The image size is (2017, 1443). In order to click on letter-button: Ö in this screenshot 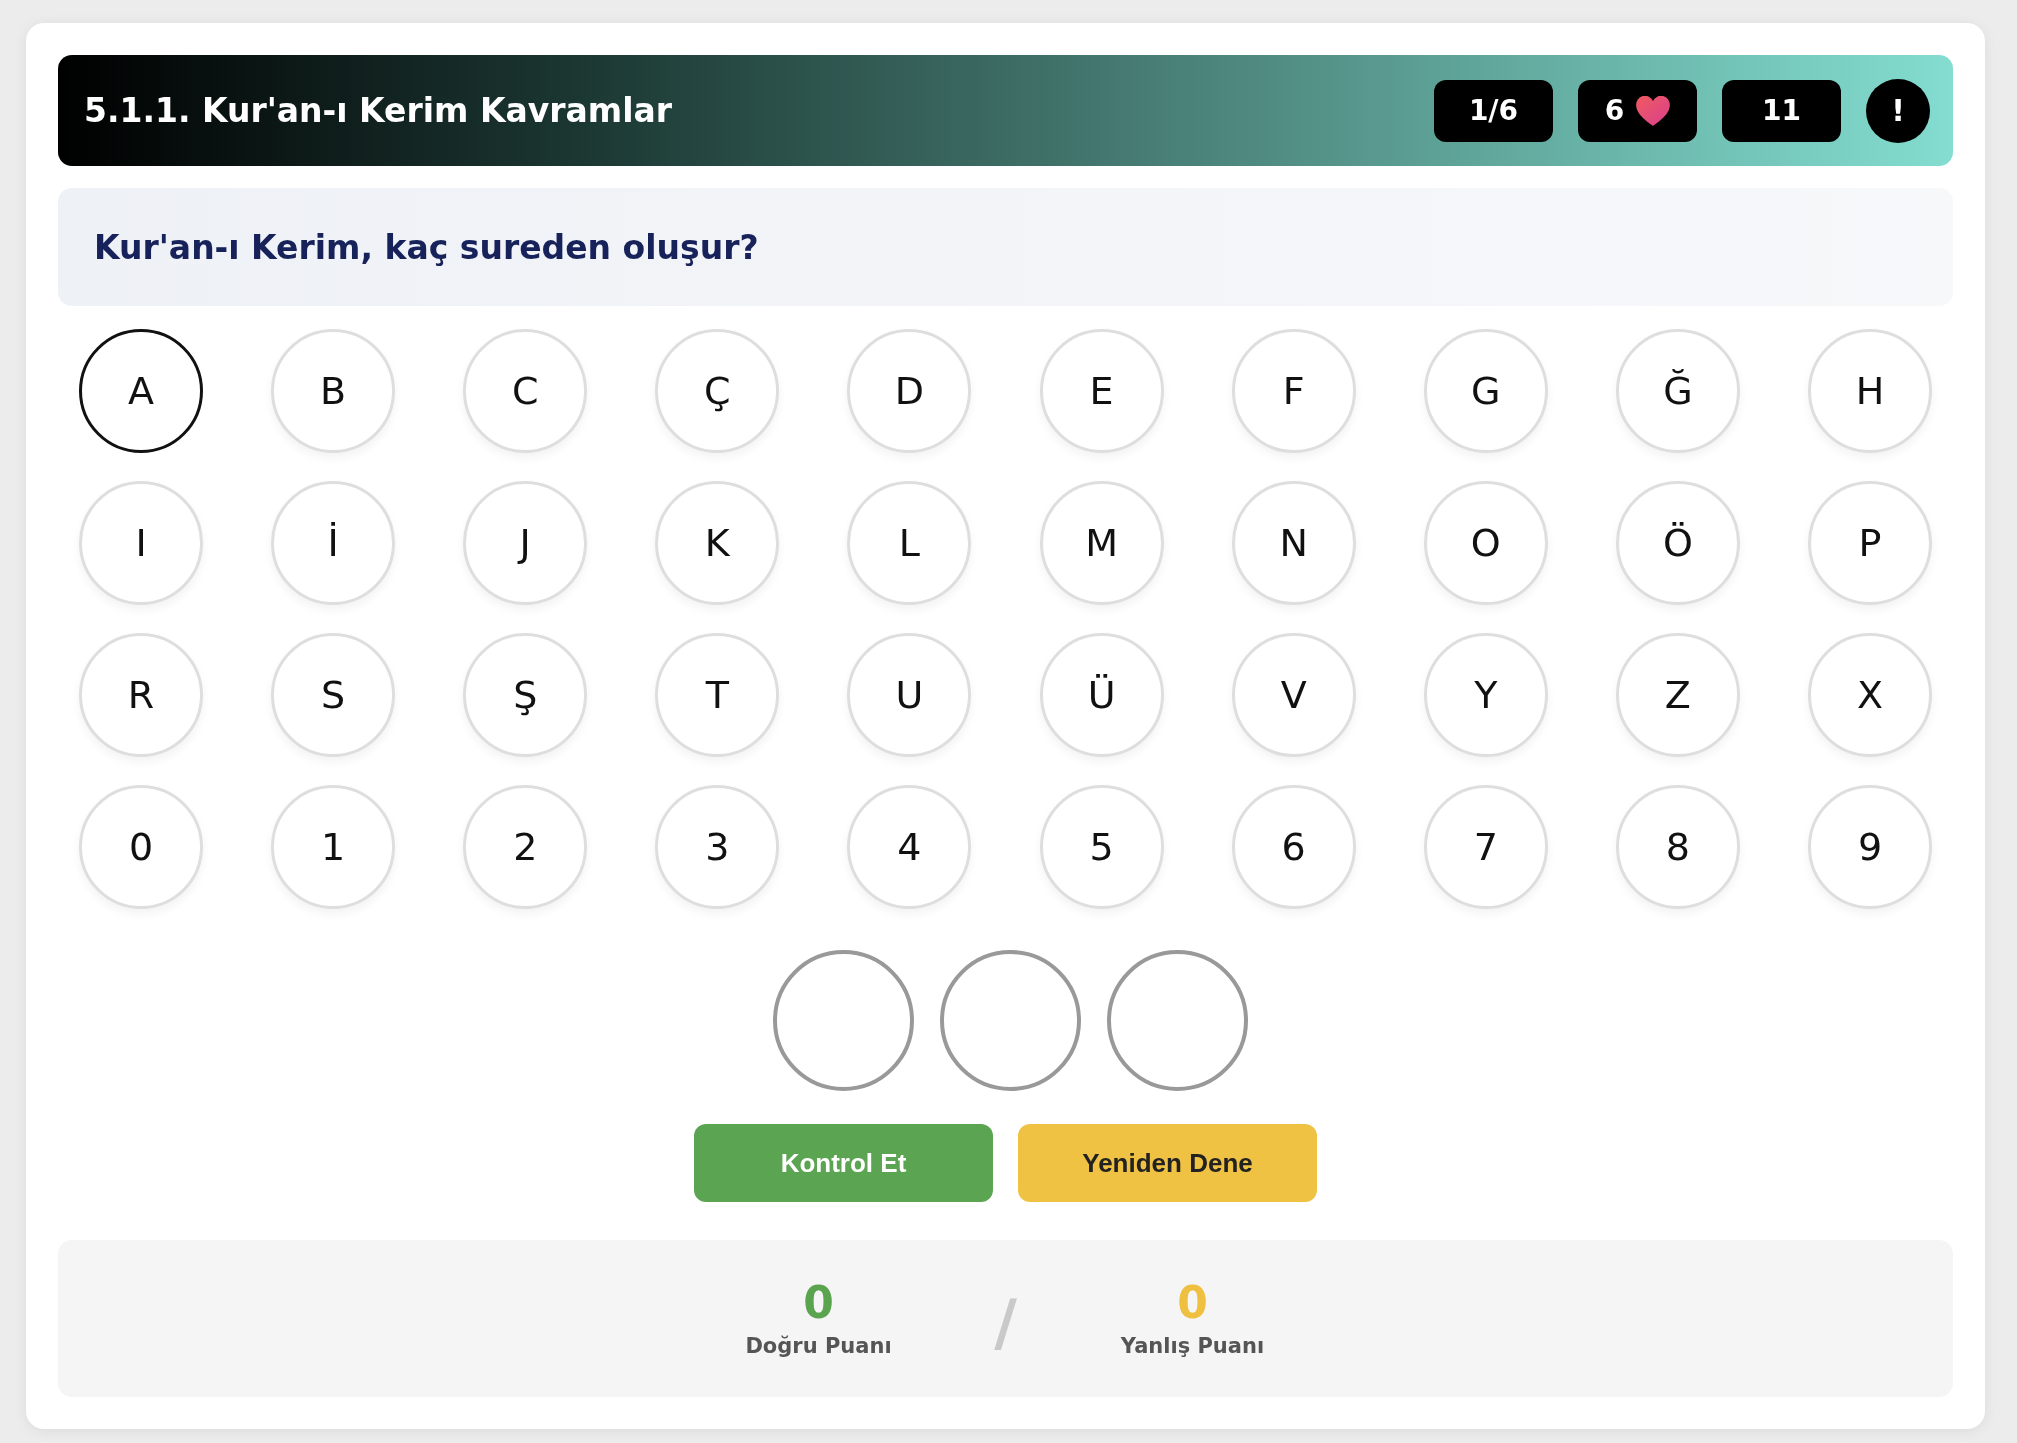, I will do `click(1677, 543)`.